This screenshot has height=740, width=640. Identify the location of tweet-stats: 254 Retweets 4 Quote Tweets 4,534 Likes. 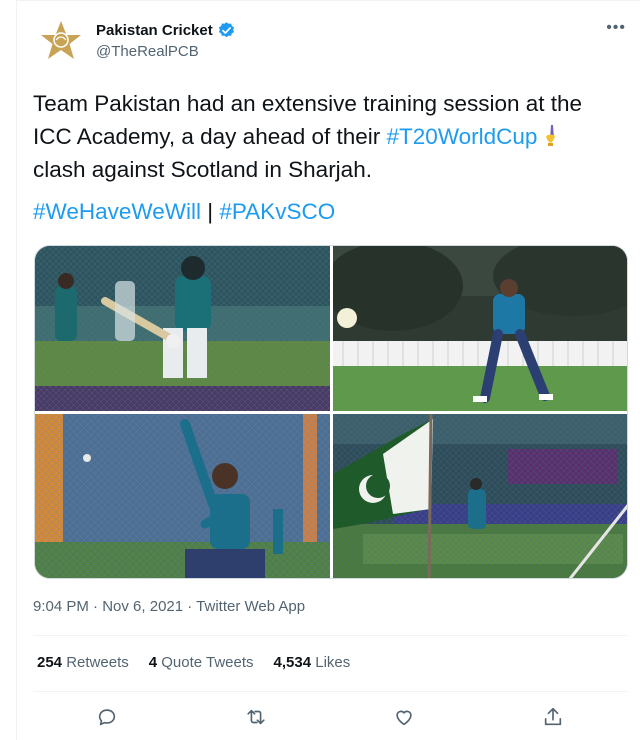
(193, 662).